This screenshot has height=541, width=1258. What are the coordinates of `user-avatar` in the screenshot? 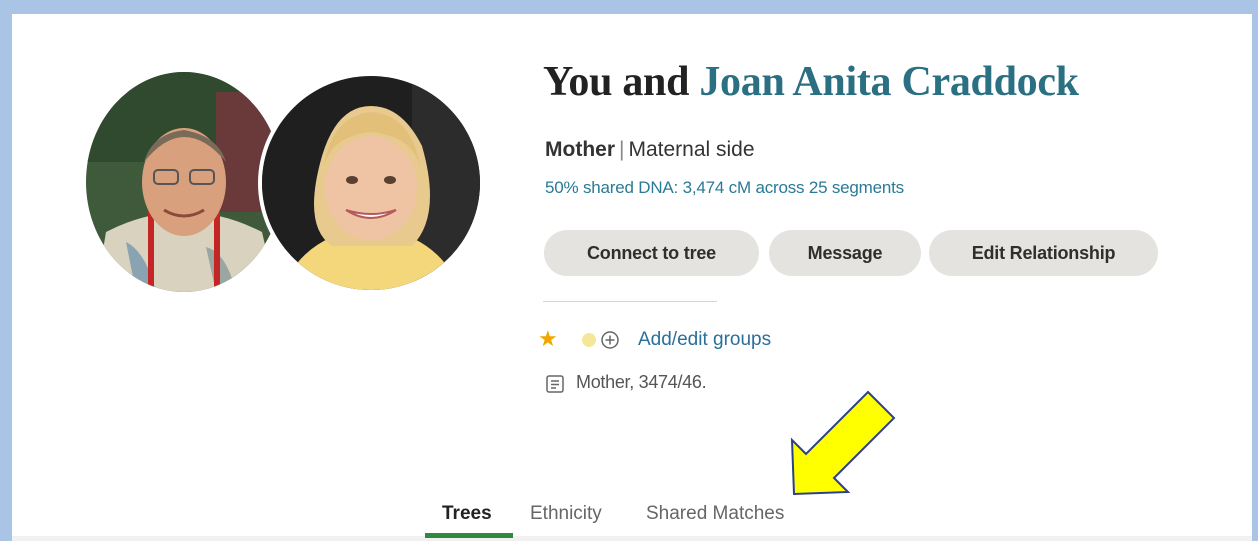 It's located at (184, 182).